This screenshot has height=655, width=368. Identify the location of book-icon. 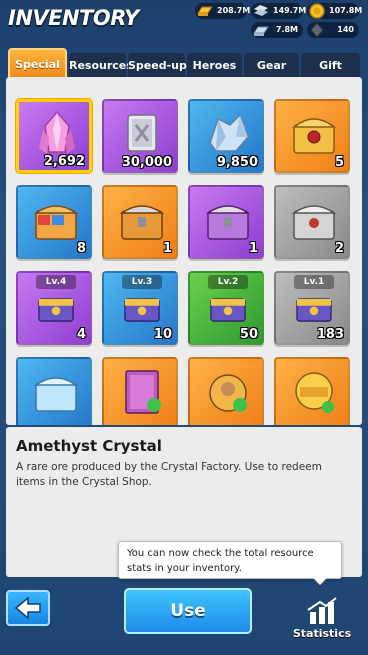
(143, 392).